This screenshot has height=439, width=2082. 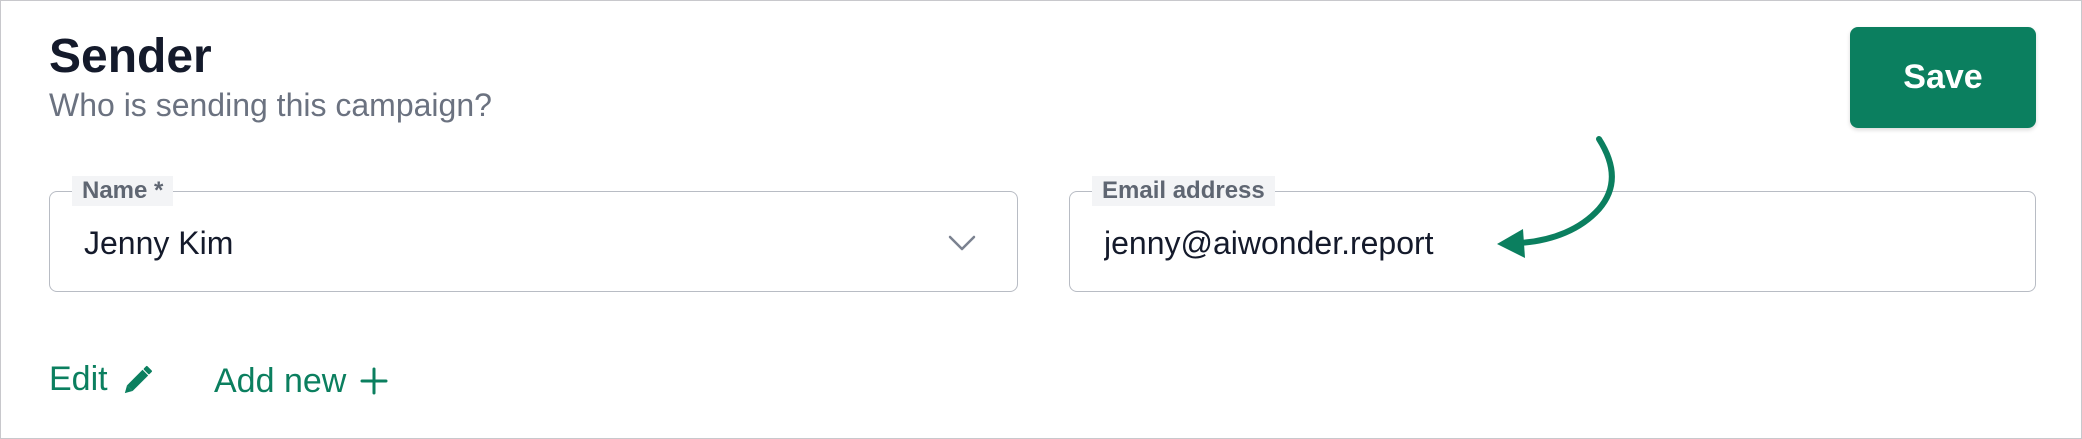 I want to click on pencil-icon, so click(x=138, y=379).